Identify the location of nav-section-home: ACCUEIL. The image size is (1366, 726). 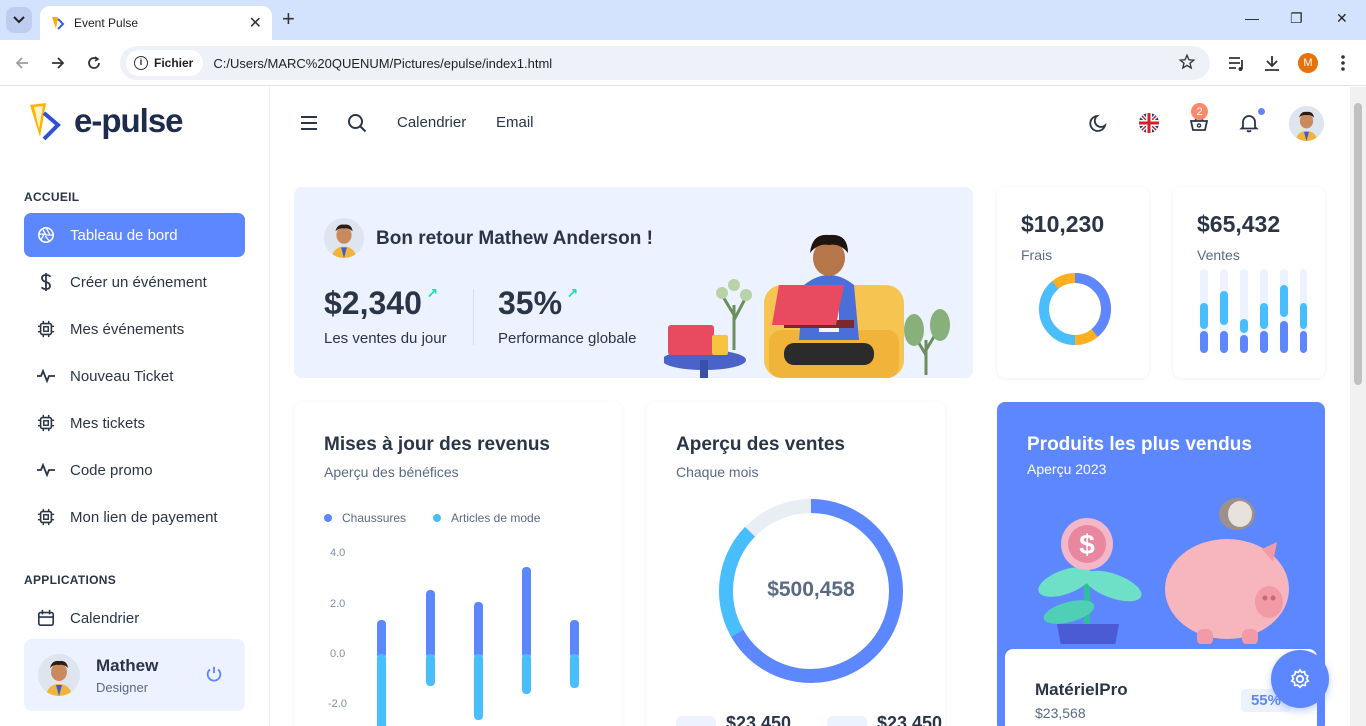
(52, 197).